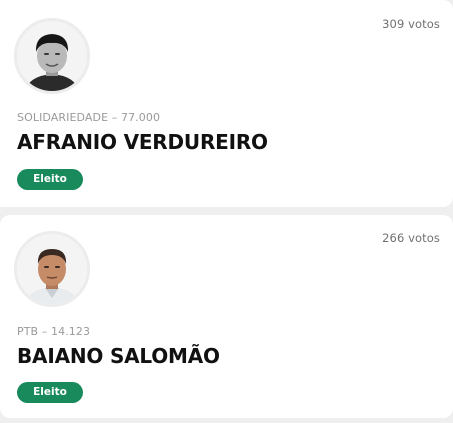 The height and width of the screenshot is (423, 453). What do you see at coordinates (142, 142) in the screenshot?
I see `candidate-name: AFRANIO VERDUREIRO` at bounding box center [142, 142].